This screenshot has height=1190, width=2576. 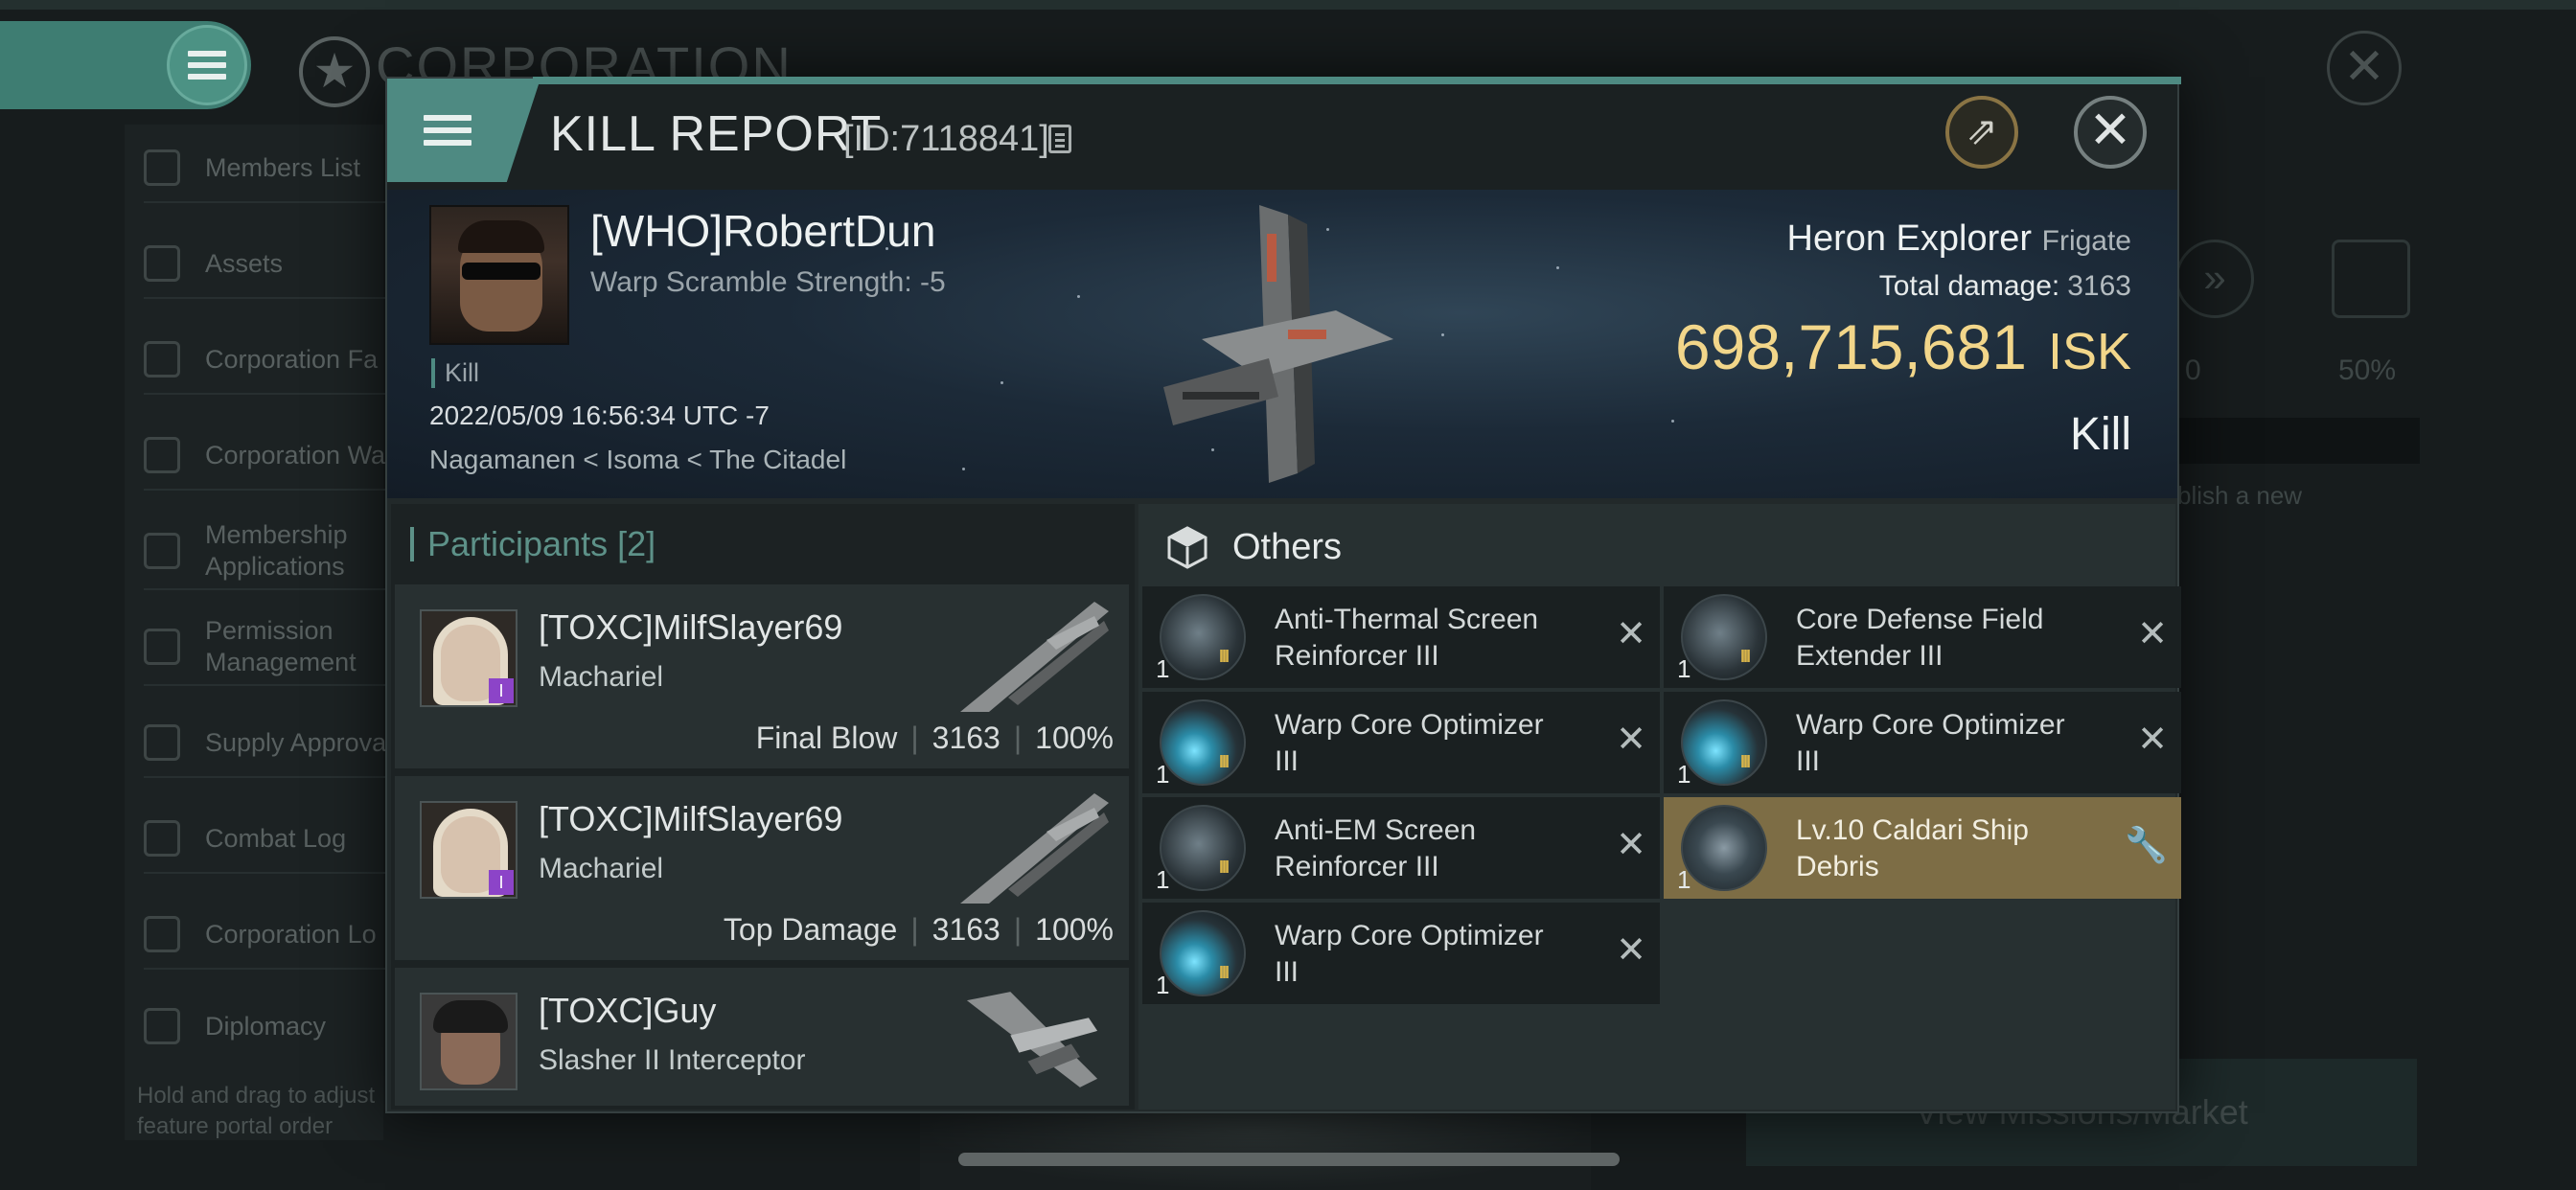 I want to click on main-menu-button, so click(x=126, y=65).